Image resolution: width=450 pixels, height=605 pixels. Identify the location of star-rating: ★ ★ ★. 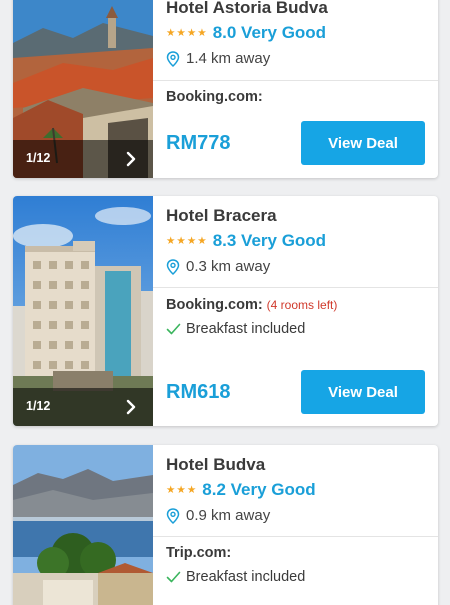
(181, 490).